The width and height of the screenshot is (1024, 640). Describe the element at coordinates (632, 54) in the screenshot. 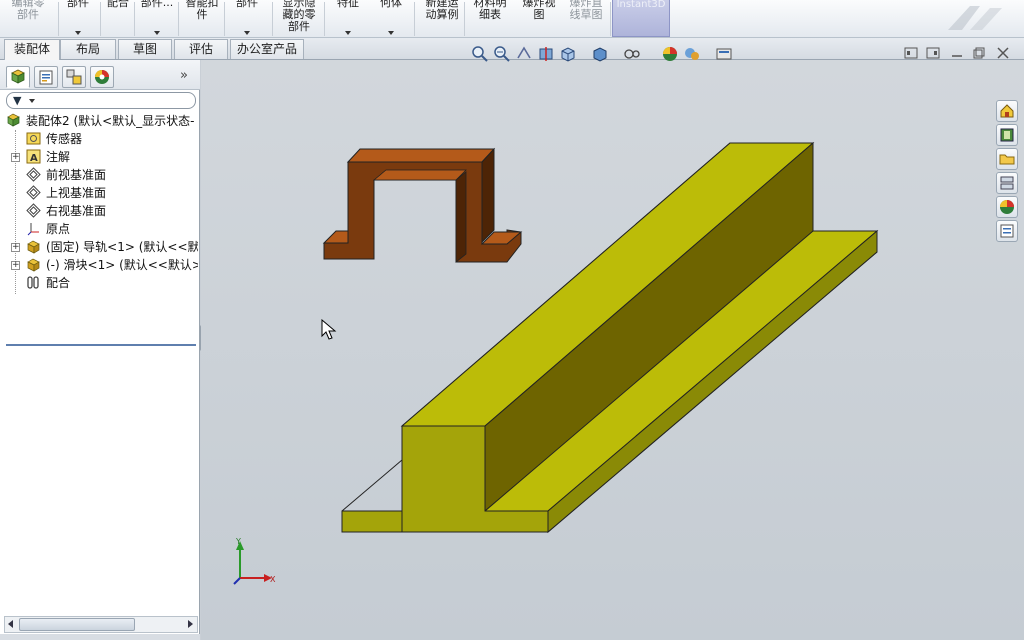

I see `hide-show-items-icon` at that location.